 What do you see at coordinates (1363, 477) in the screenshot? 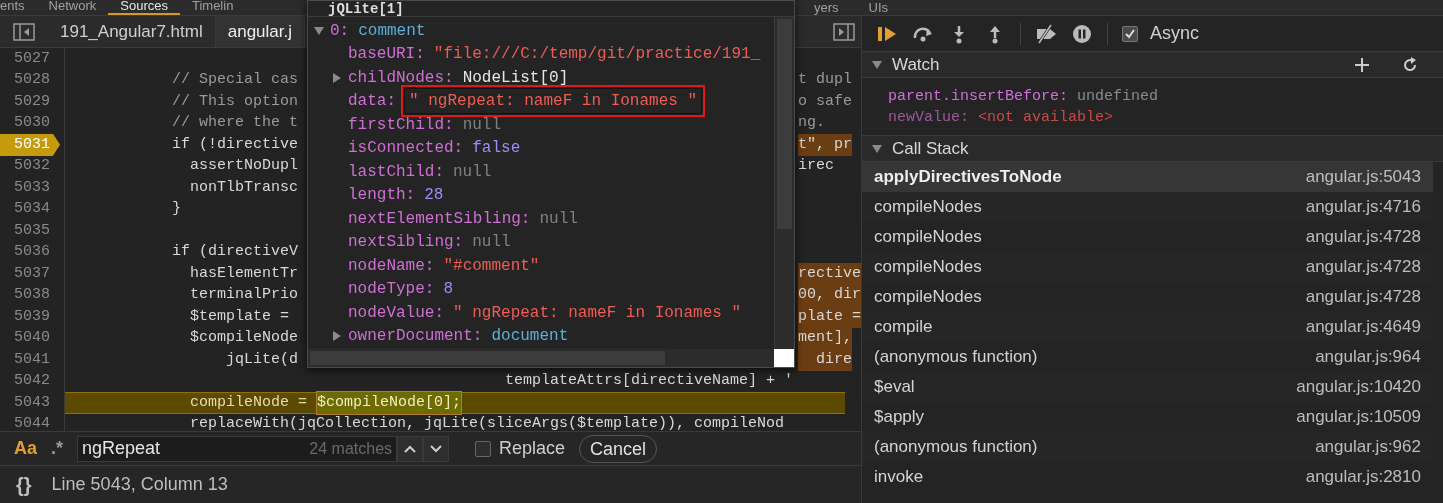
I see `frame-location: angular.js:2810` at bounding box center [1363, 477].